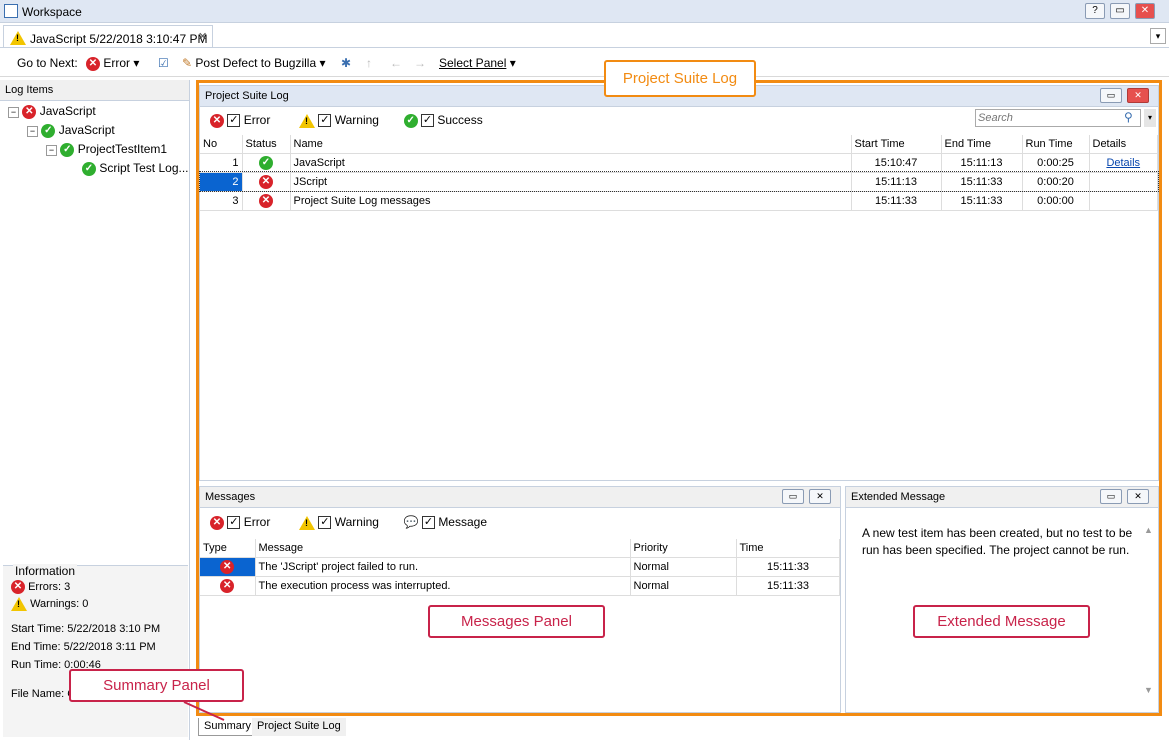  What do you see at coordinates (369, 63) in the screenshot?
I see `arrow-up-icon: ↑` at bounding box center [369, 63].